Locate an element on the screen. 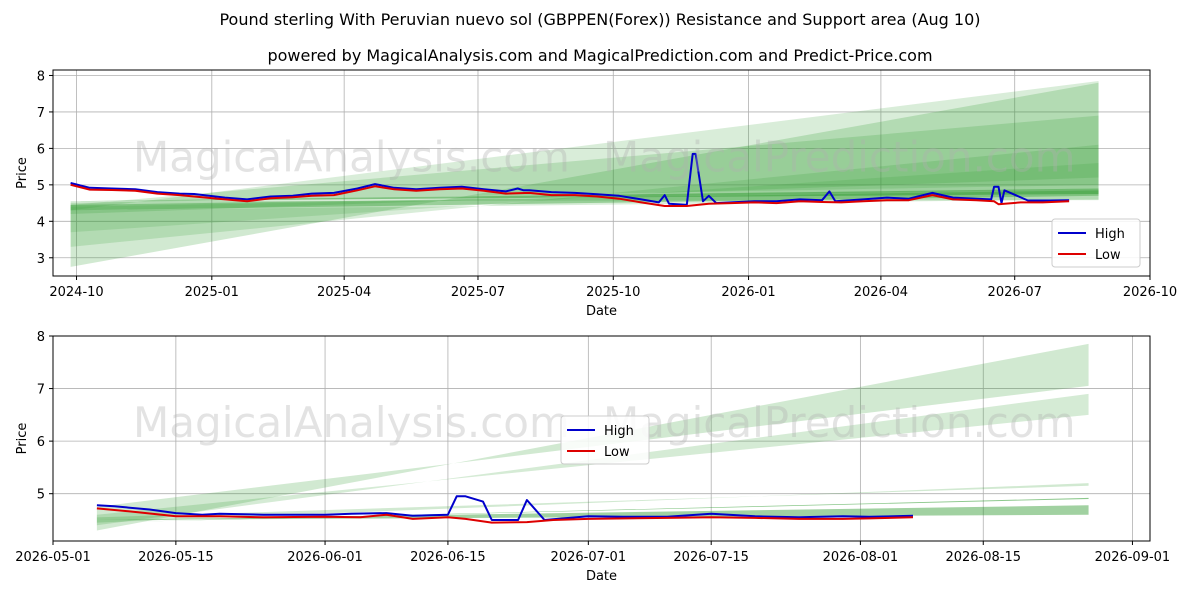 Image resolution: width=1200 pixels, height=604 pixels. y-tick-label: 4 is located at coordinates (41, 222).